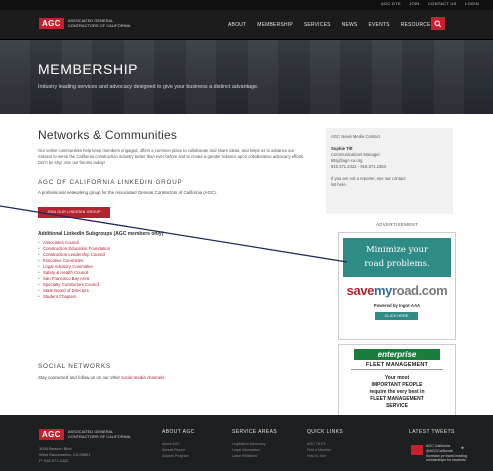 The width and height of the screenshot is (493, 471). Describe the element at coordinates (360, 290) in the screenshot. I see `brand-save: save` at that location.